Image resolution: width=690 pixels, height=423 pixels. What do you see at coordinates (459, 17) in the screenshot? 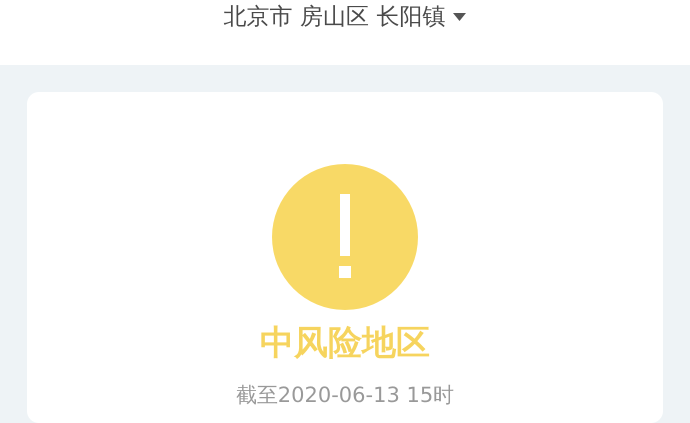
I see `caret-down-icon` at bounding box center [459, 17].